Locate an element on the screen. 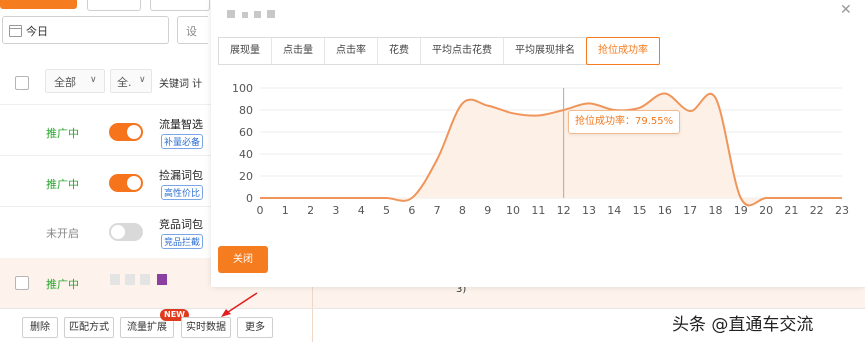 This screenshot has width=865, height=342. secondary-input-placeholder: 设 is located at coordinates (191, 31).